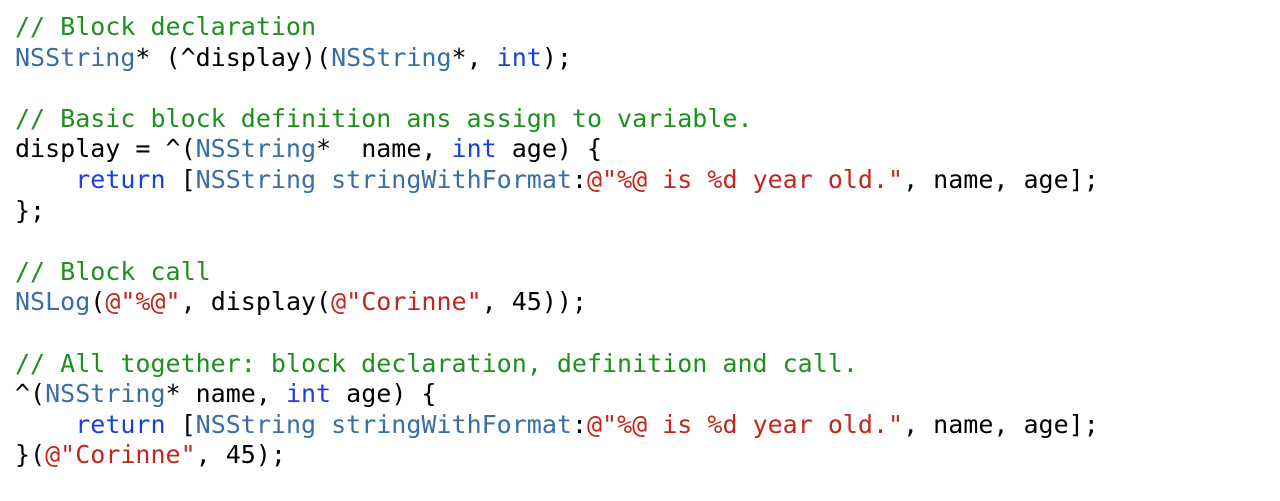  What do you see at coordinates (30, 394) in the screenshot?
I see `code-token-plain: ^(` at bounding box center [30, 394].